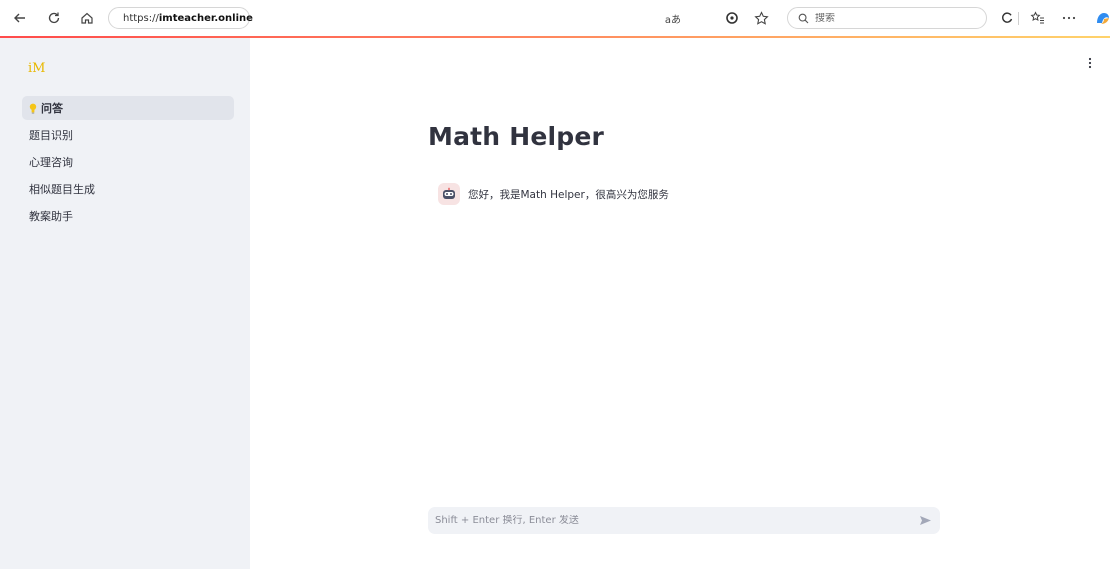 The image size is (1110, 569). I want to click on star-icon, so click(761, 17).